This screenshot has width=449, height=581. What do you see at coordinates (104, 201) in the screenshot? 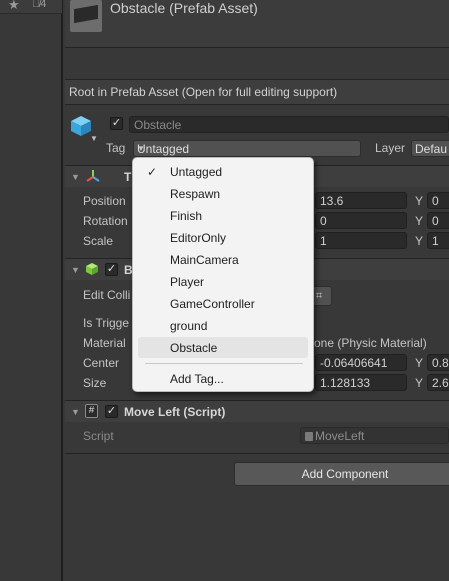
I see `position-label: Position` at bounding box center [104, 201].